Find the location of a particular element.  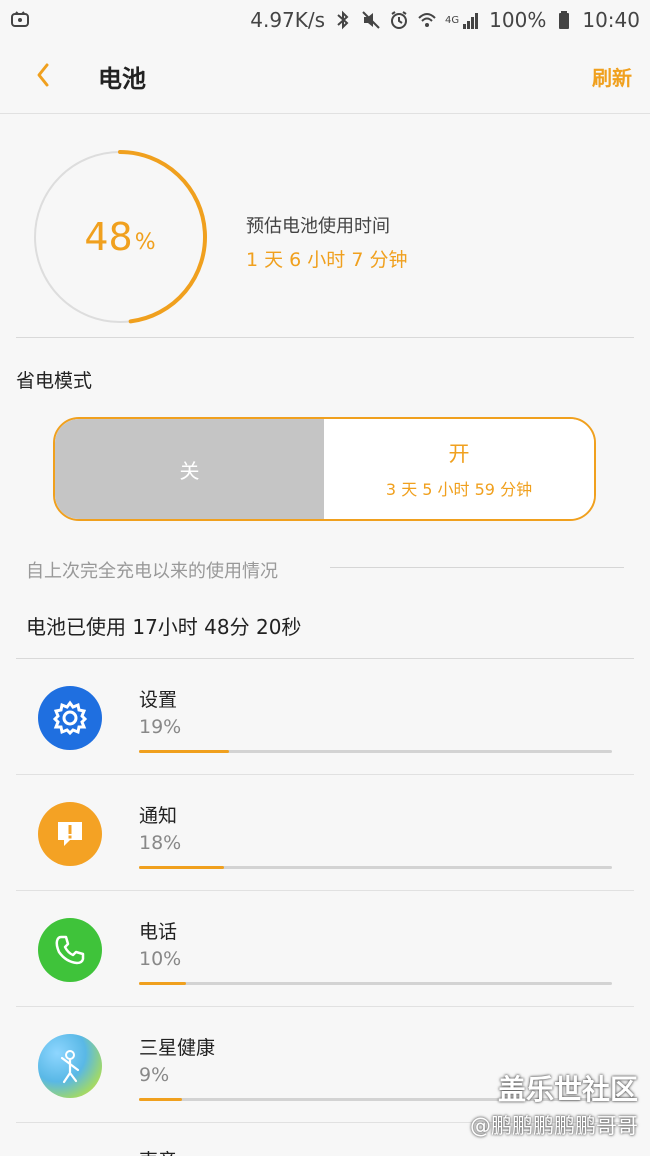

power-saving-off-button: 关 is located at coordinates (189, 469).